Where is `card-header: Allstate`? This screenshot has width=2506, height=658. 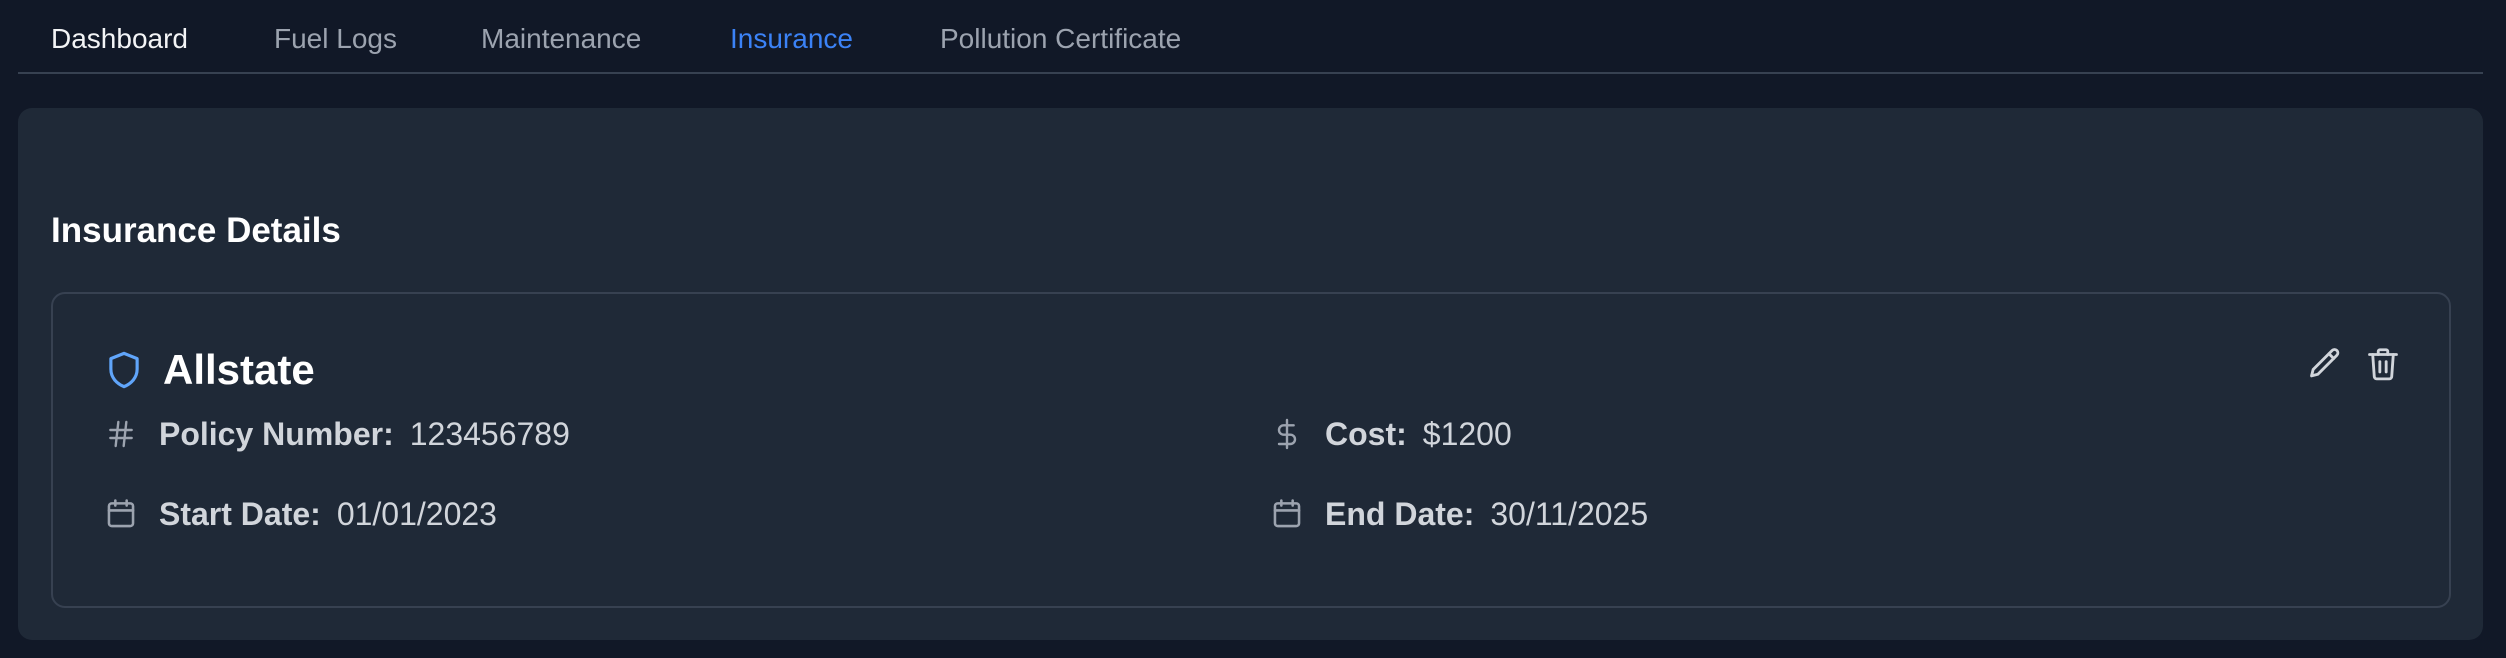
card-header: Allstate is located at coordinates (209, 370).